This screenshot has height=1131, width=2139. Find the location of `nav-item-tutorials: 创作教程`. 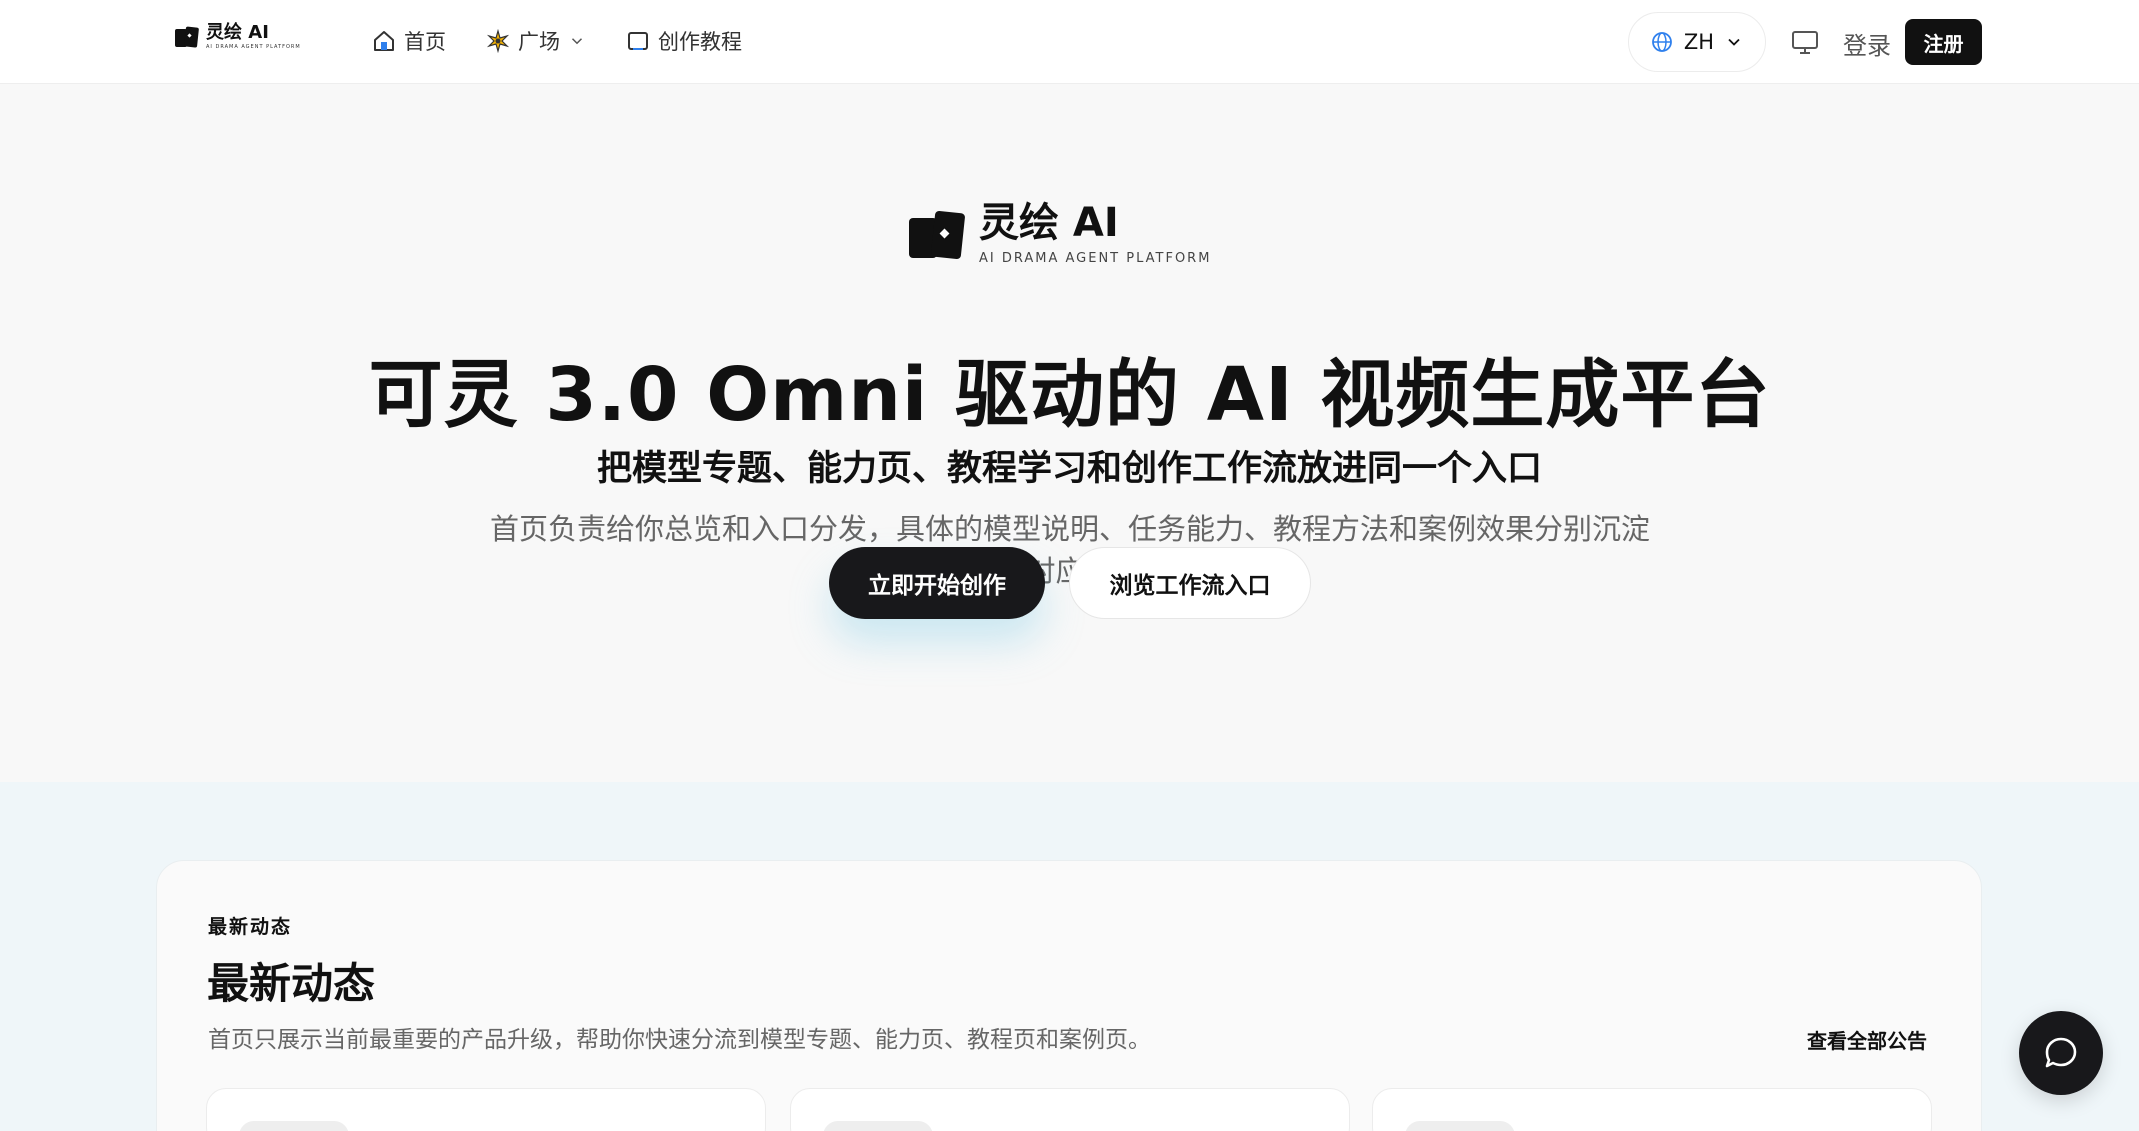

nav-item-tutorials: 创作教程 is located at coordinates (684, 41).